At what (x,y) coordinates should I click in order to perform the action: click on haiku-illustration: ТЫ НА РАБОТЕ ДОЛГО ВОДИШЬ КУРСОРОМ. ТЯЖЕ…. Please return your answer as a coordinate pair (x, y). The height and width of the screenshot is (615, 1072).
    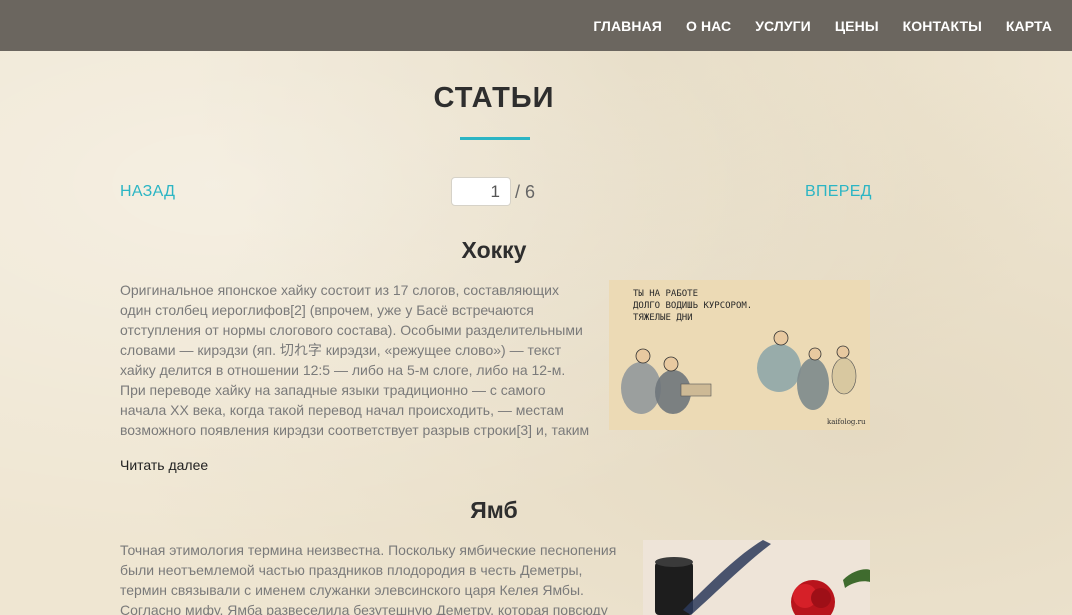
    Looking at the image, I should click on (739, 355).